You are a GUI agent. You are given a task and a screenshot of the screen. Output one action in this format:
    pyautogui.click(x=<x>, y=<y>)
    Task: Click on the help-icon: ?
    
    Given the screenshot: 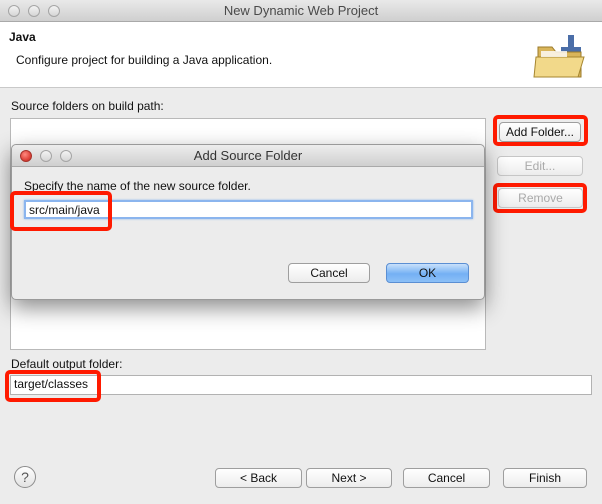 What is the action you would take?
    pyautogui.click(x=25, y=477)
    